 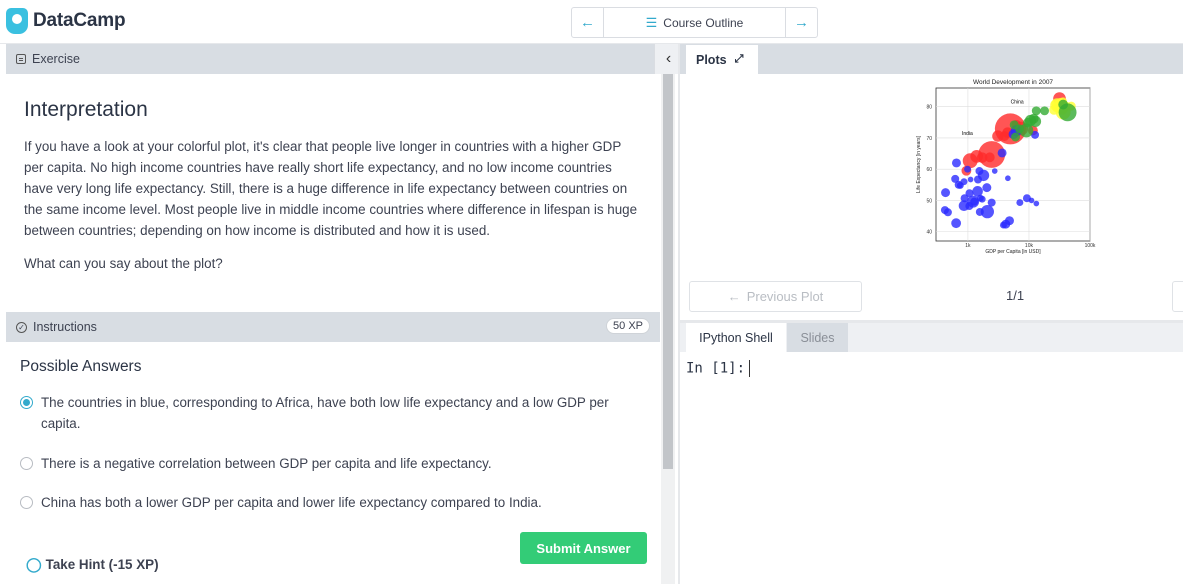 I want to click on tab-plots: Plots ⤢, so click(x=722, y=59).